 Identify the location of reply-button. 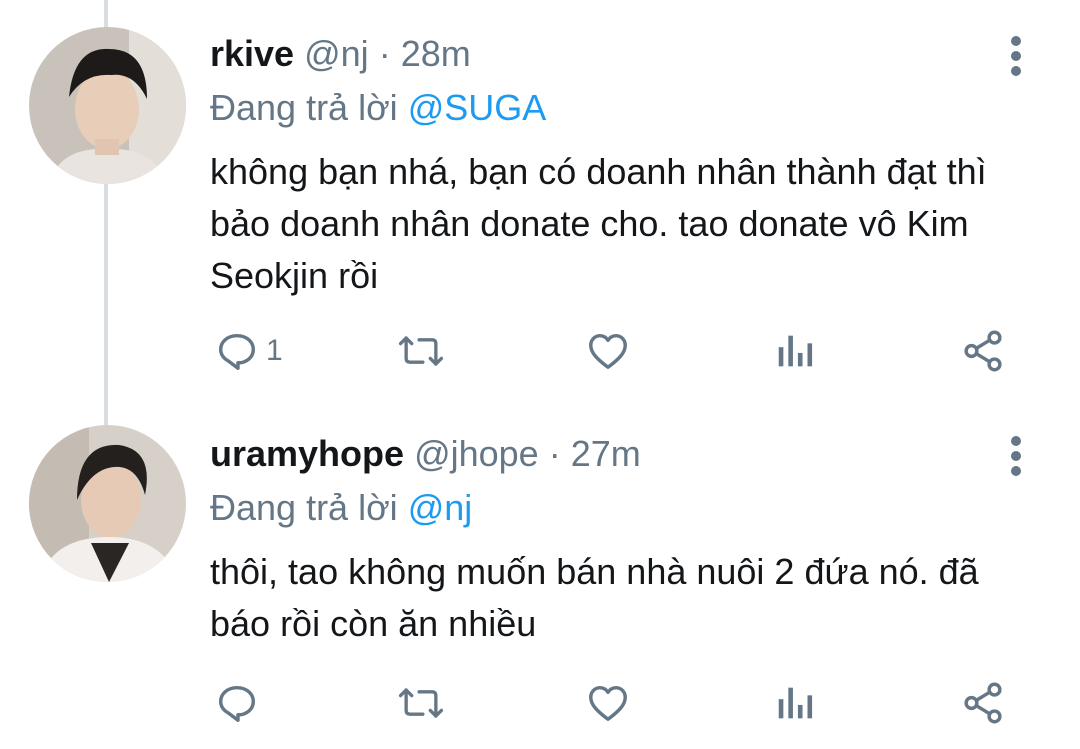
(240, 703).